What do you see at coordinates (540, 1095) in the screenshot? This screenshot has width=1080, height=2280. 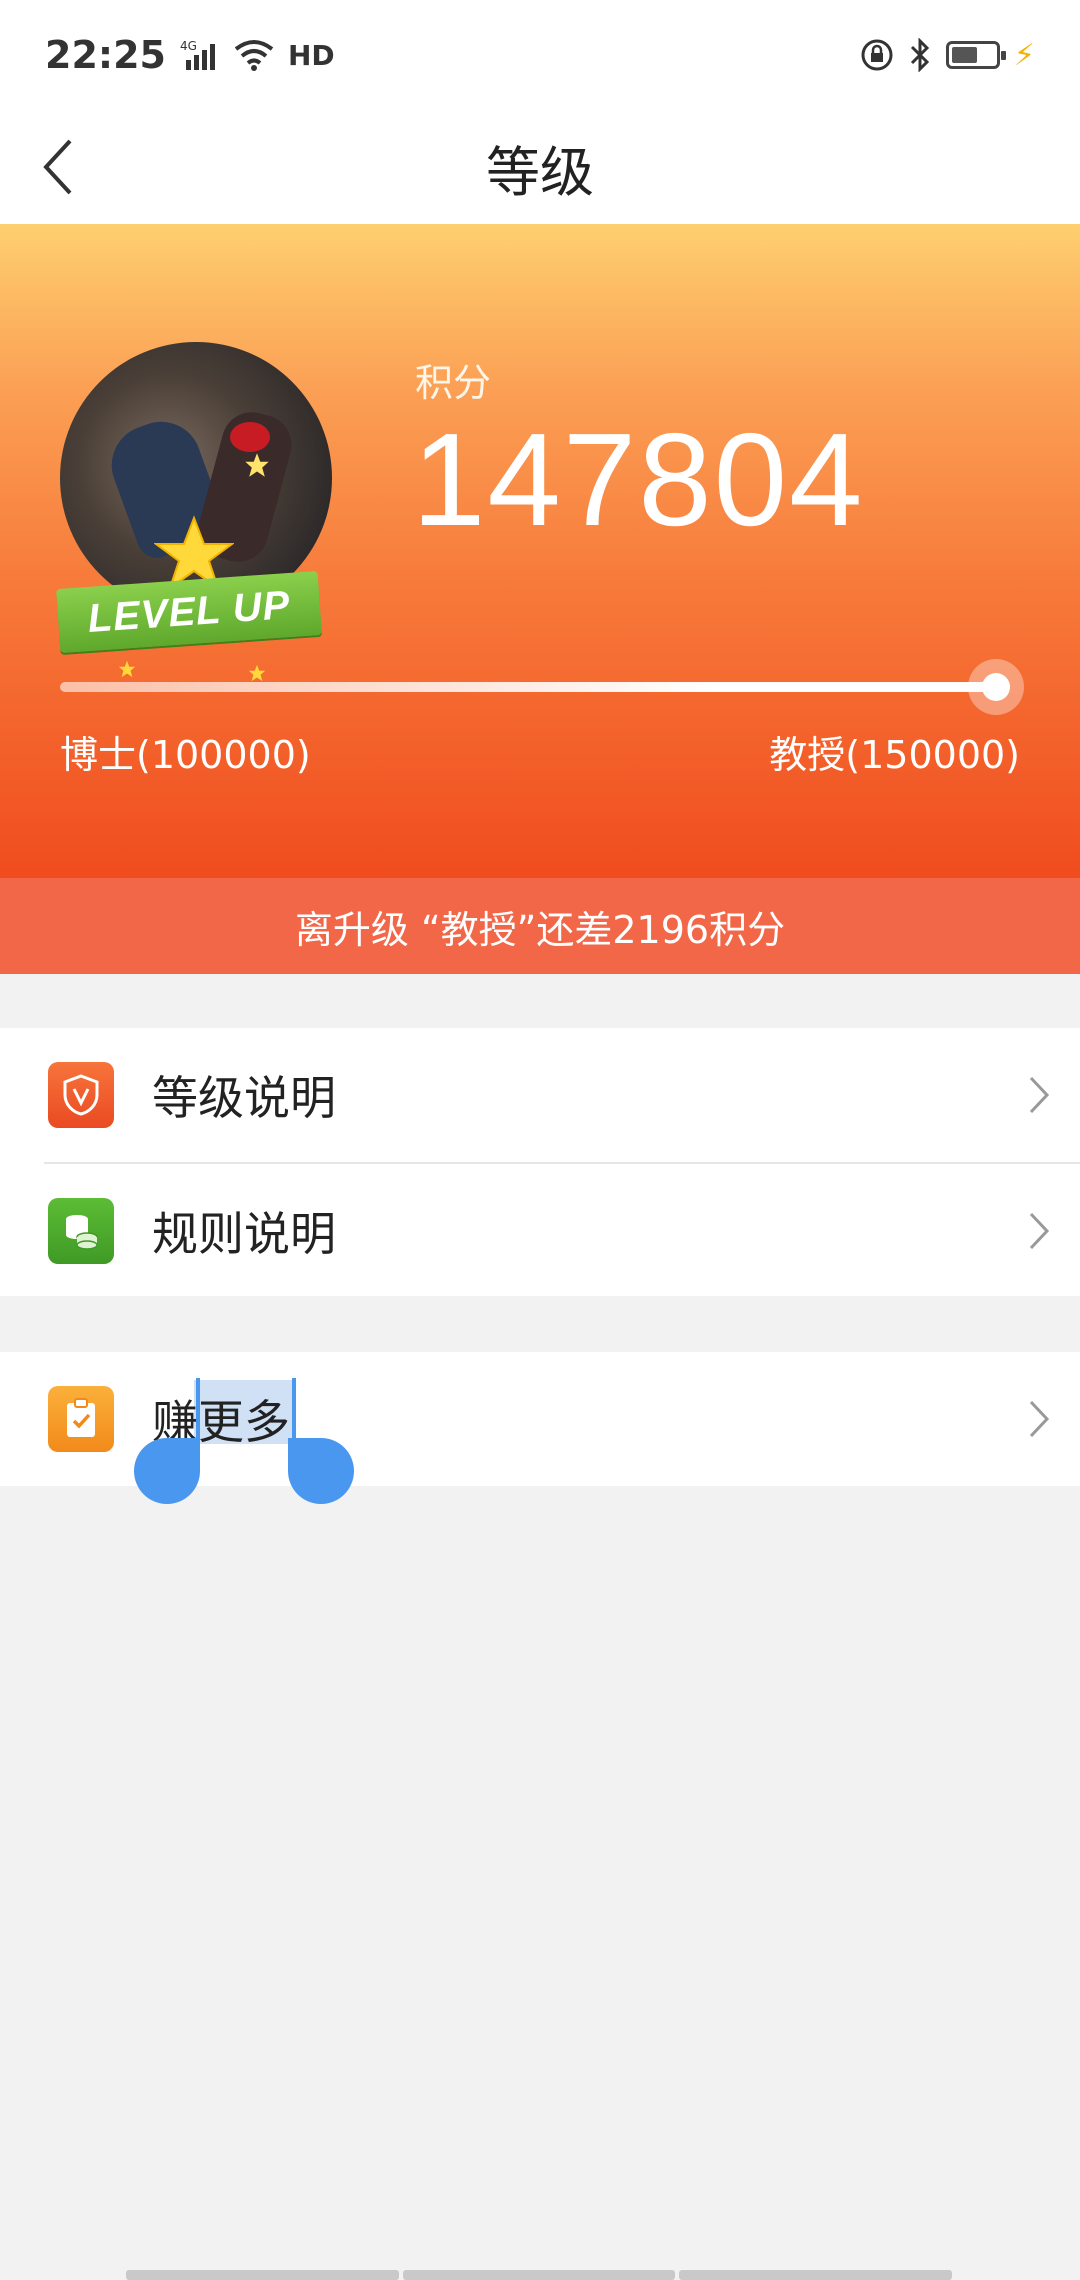 I see `menu-item-level-description: 等级说明` at bounding box center [540, 1095].